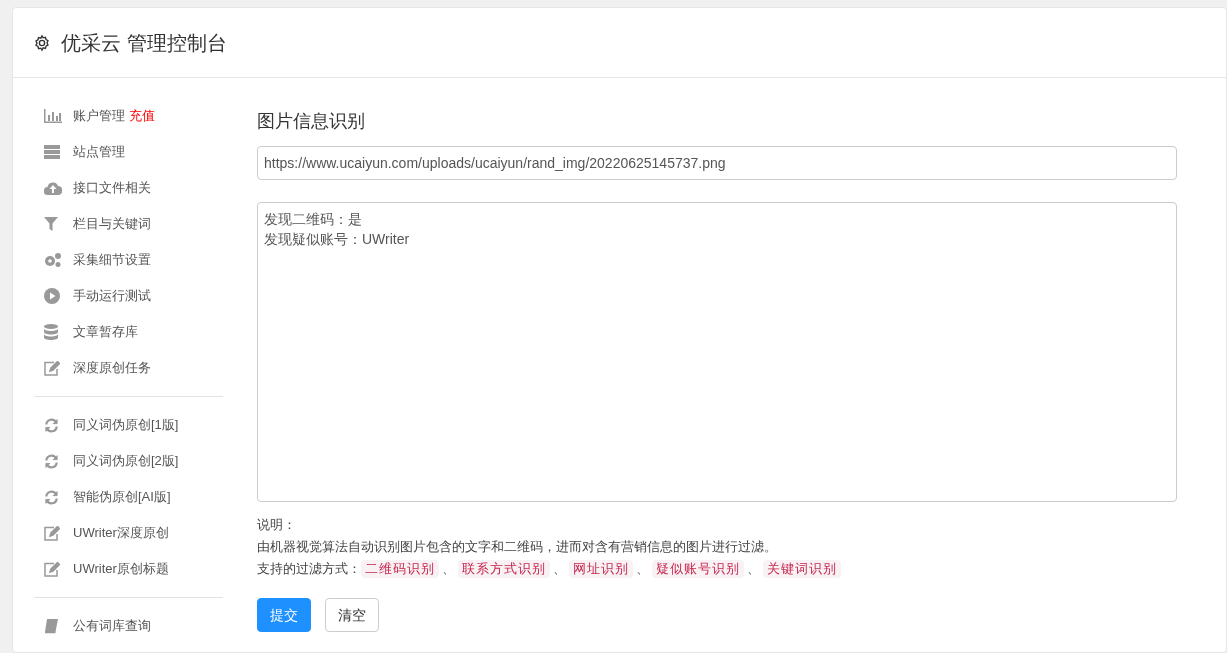 This screenshot has height=653, width=1227. What do you see at coordinates (802, 569) in the screenshot?
I see `filter-method-tag: 关键词识别` at bounding box center [802, 569].